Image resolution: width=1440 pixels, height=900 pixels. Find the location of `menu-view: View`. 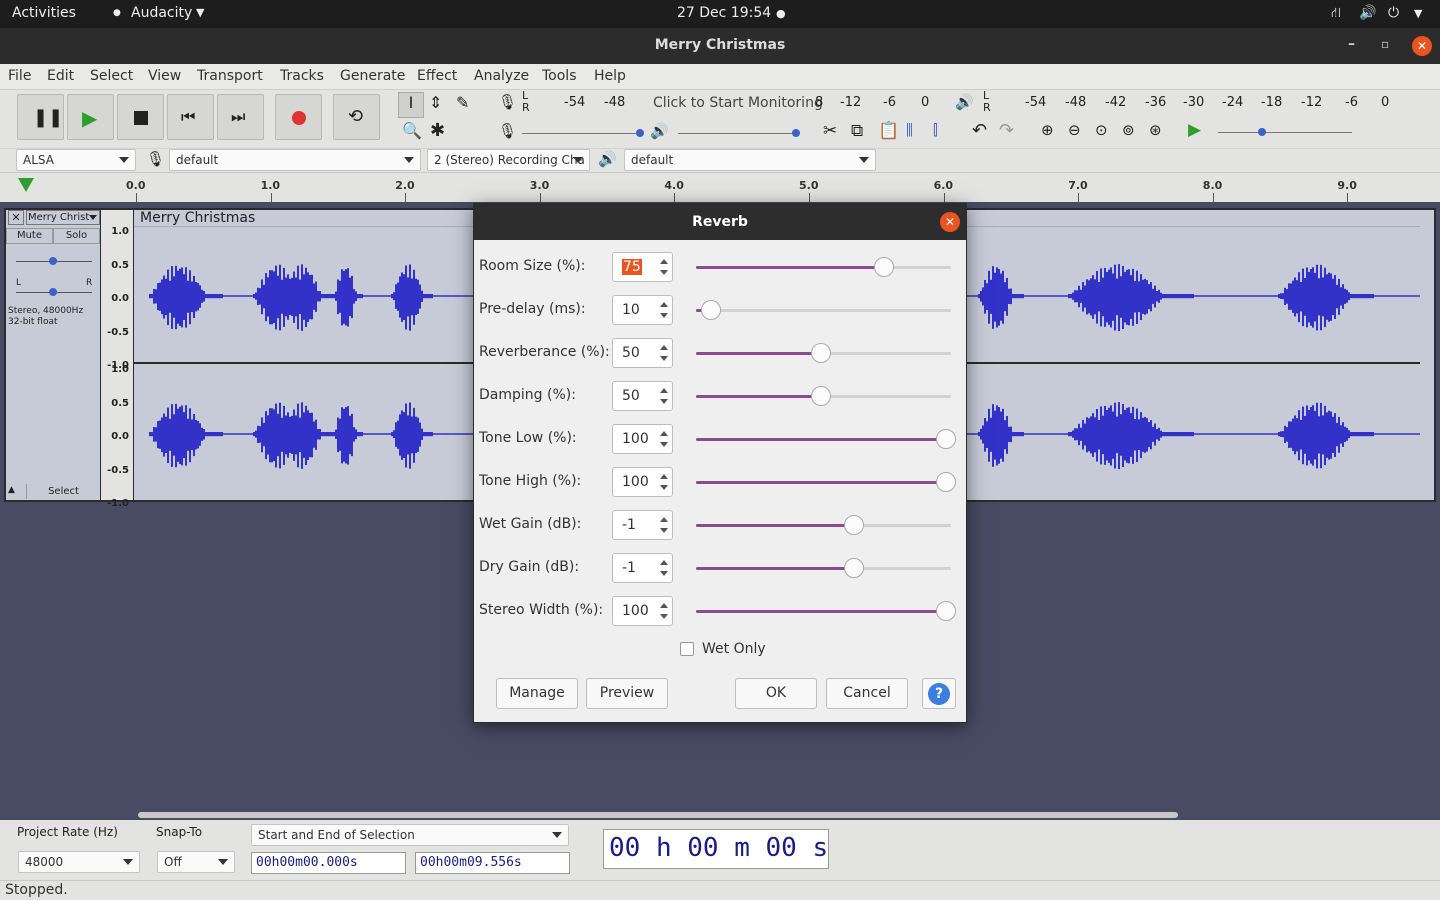

menu-view: View is located at coordinates (164, 76).